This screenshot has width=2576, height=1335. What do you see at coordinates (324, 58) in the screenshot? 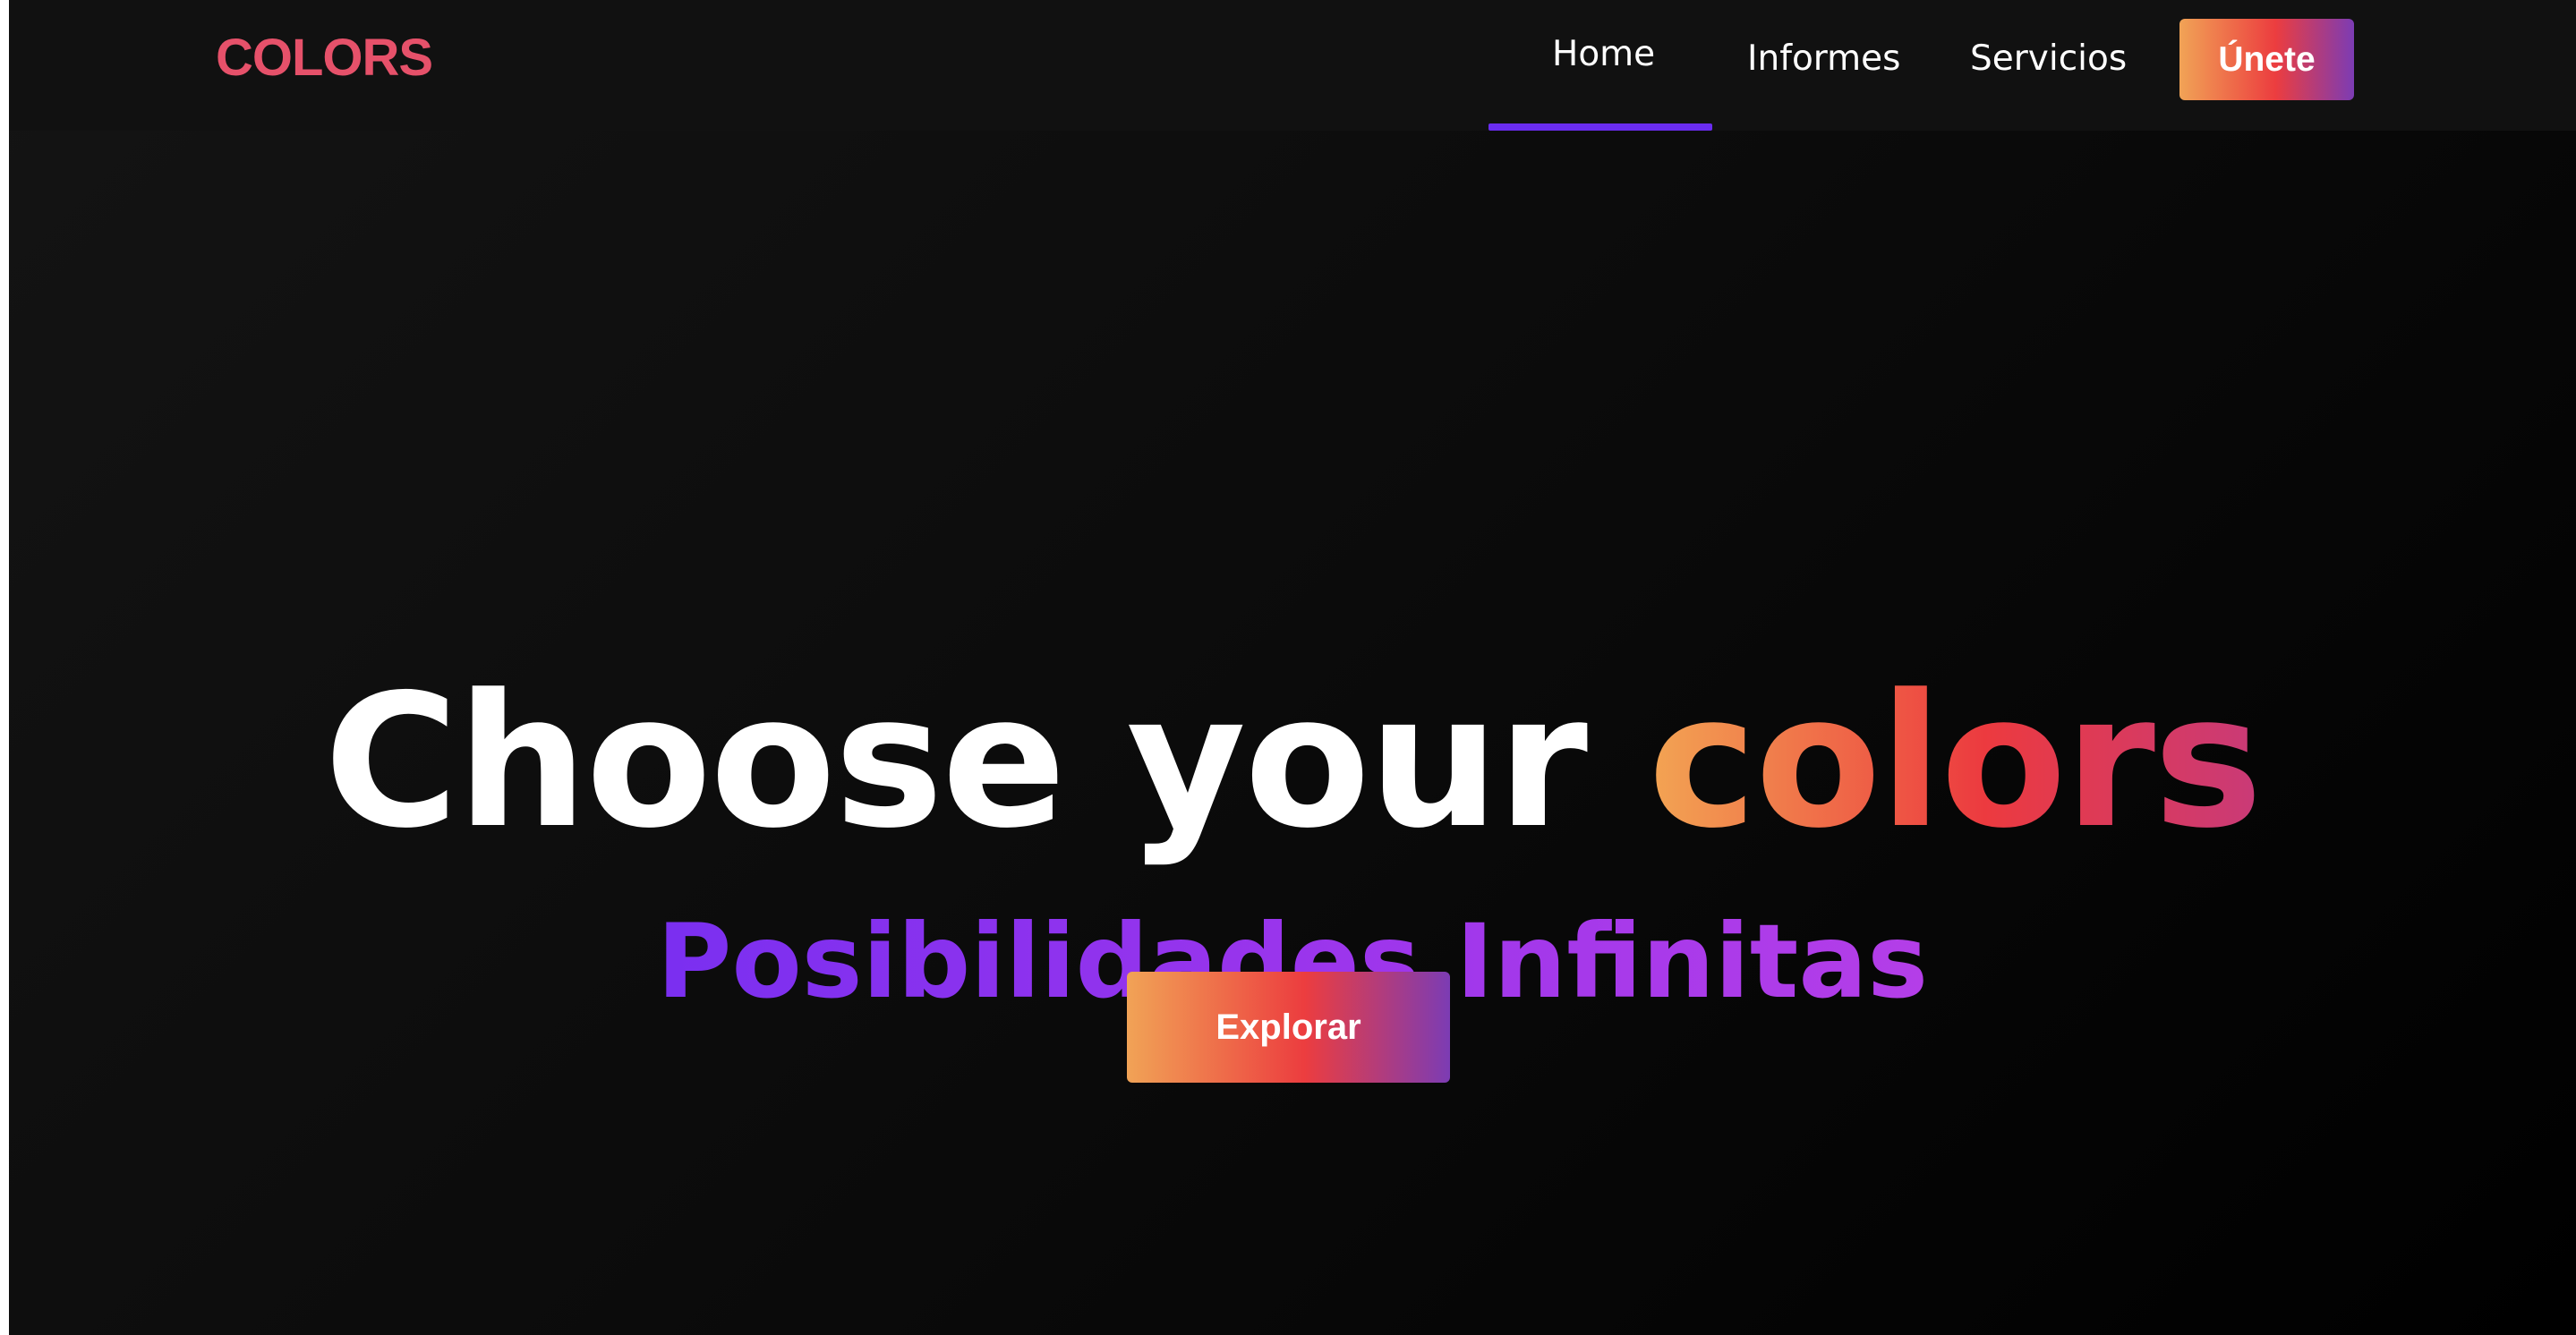
I see `brand-logo: COLORS` at bounding box center [324, 58].